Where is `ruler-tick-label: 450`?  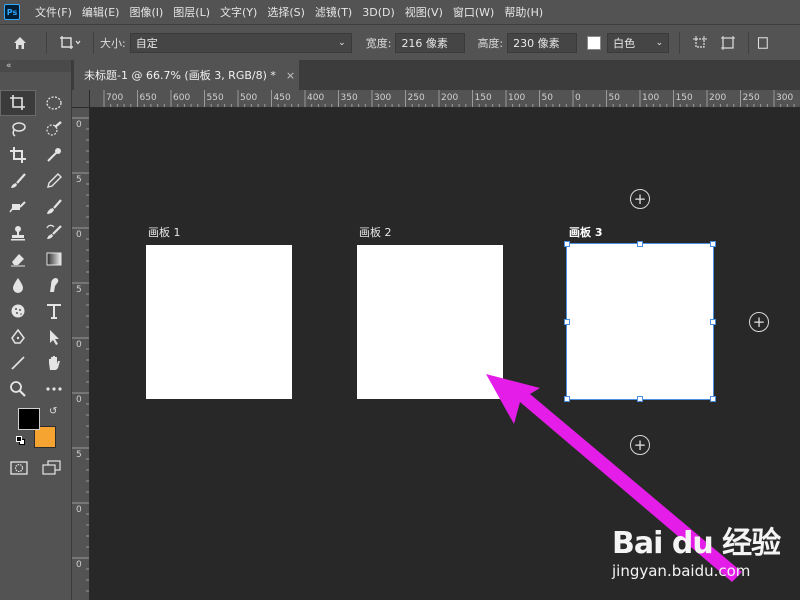 ruler-tick-label: 450 is located at coordinates (282, 98).